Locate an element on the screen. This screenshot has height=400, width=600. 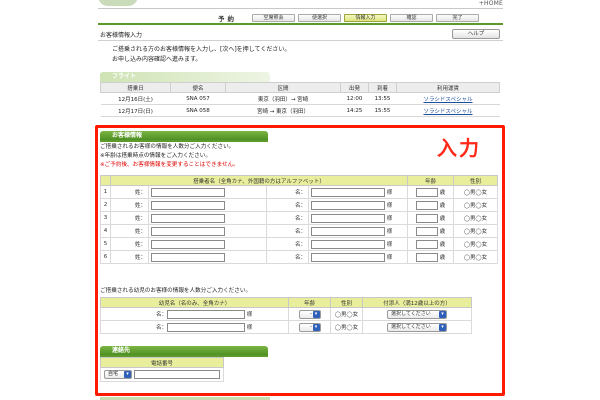
progress-steps: 予約 空席照会 便選択 情報入力 確認 完了 is located at coordinates (348, 18).